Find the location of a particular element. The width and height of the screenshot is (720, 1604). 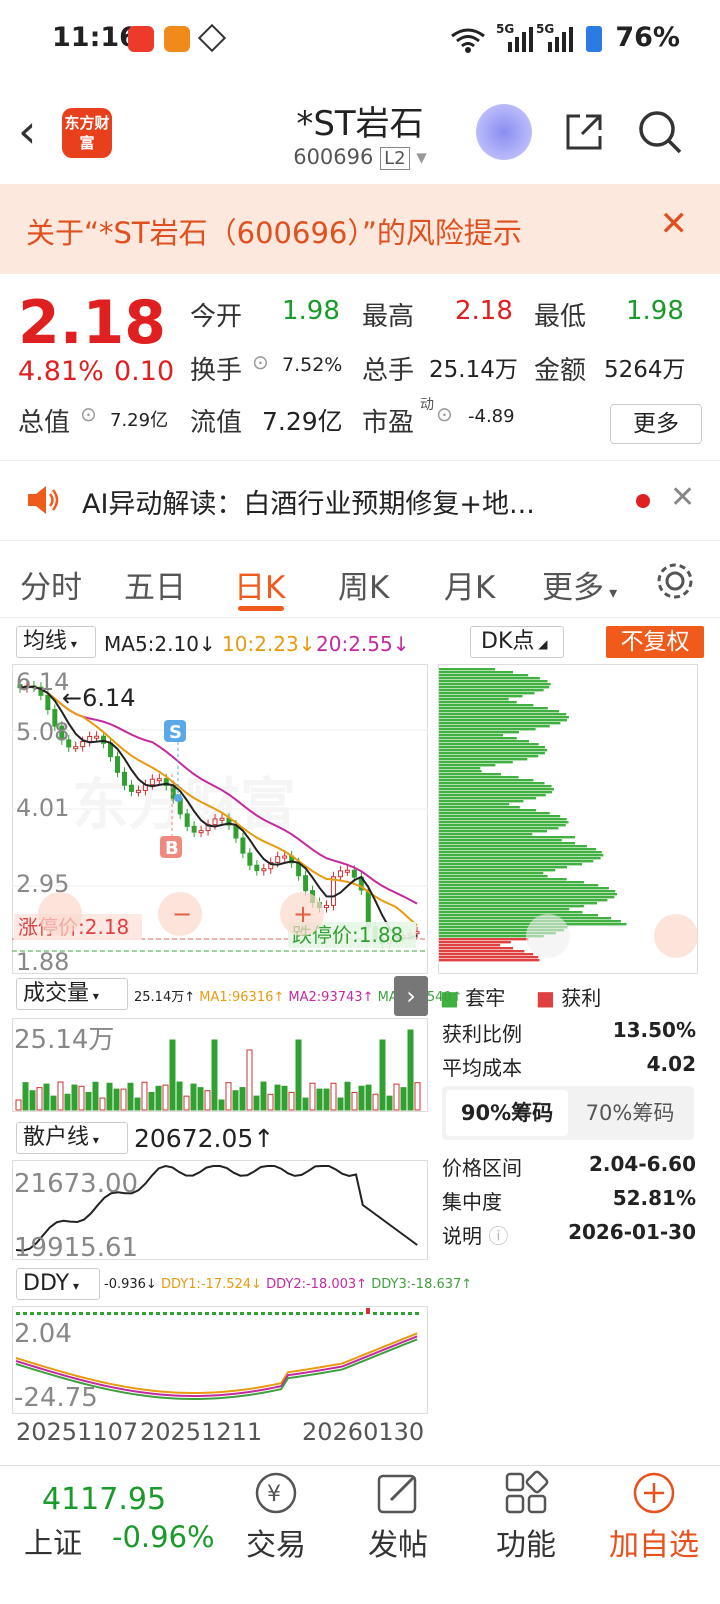

mcap-value: 7.29亿 is located at coordinates (139, 420).